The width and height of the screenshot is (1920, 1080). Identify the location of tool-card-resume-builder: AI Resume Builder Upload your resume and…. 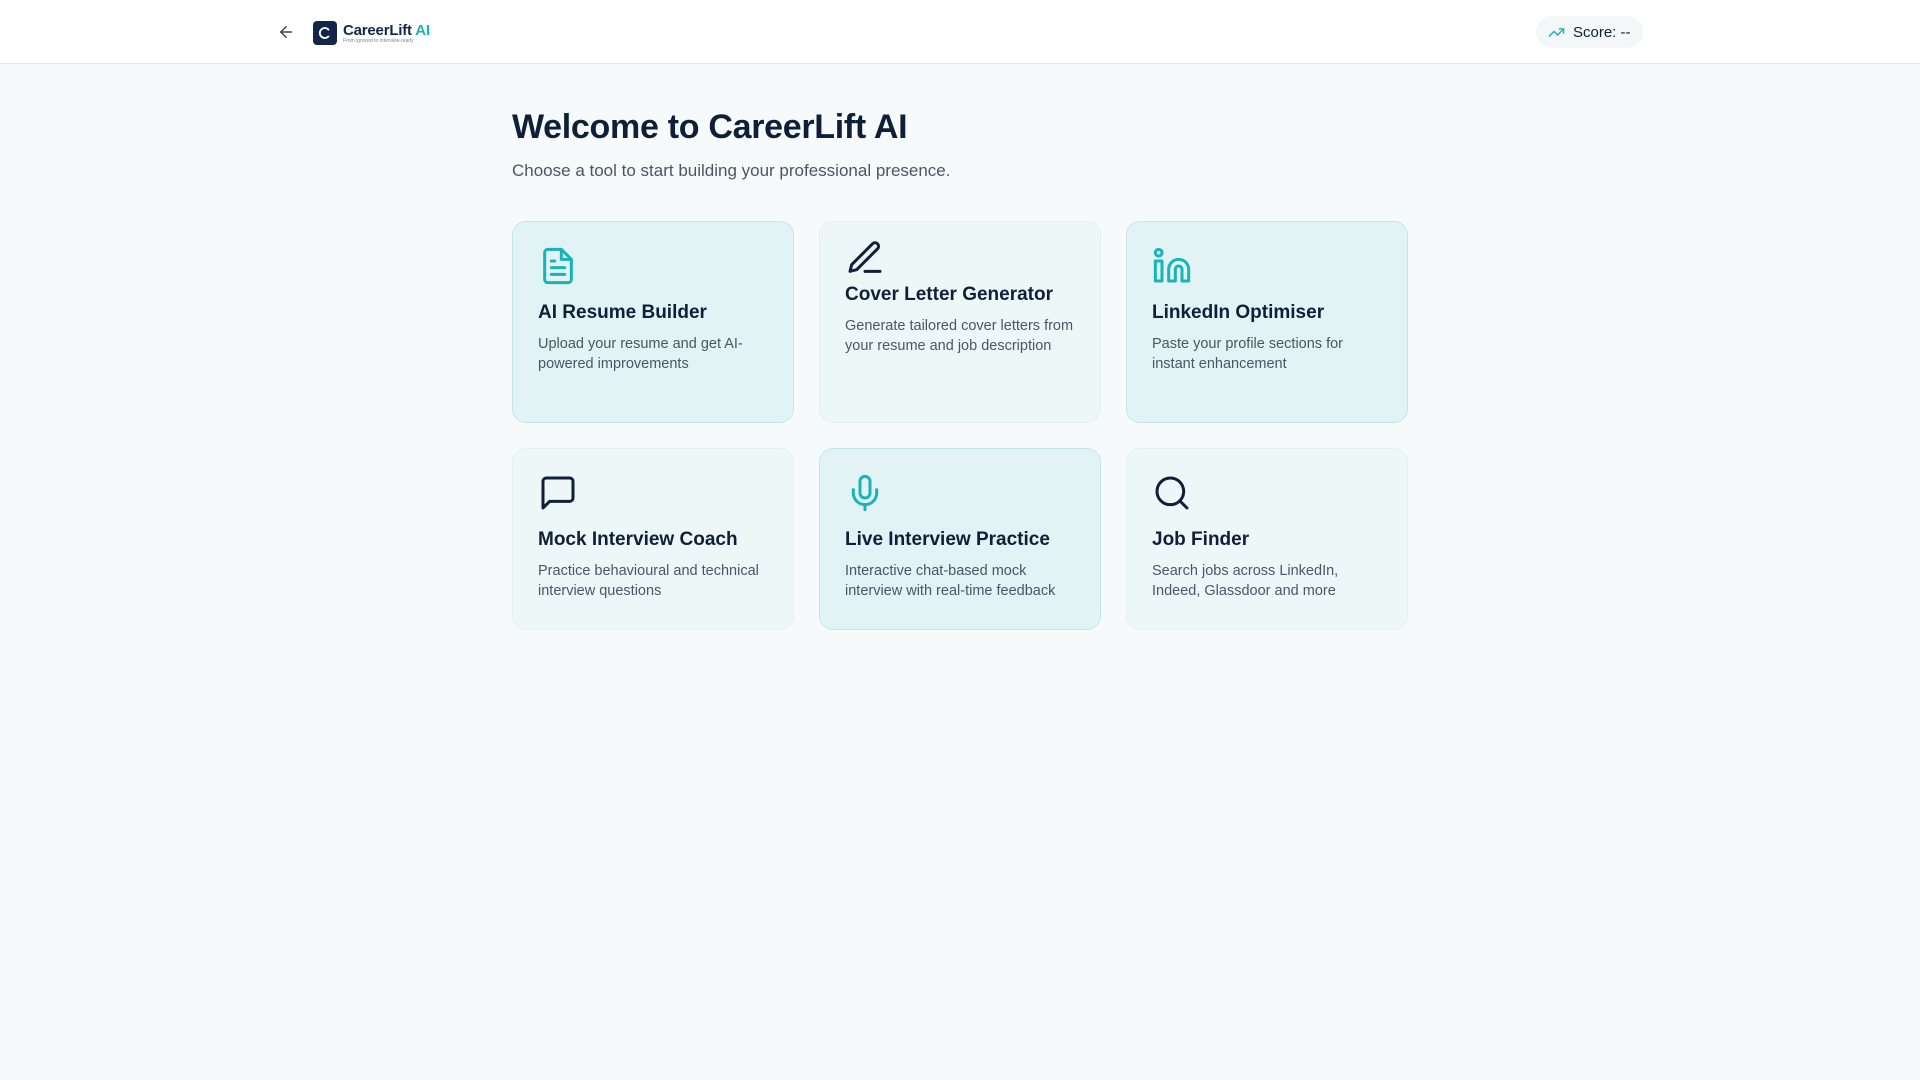
(653, 322).